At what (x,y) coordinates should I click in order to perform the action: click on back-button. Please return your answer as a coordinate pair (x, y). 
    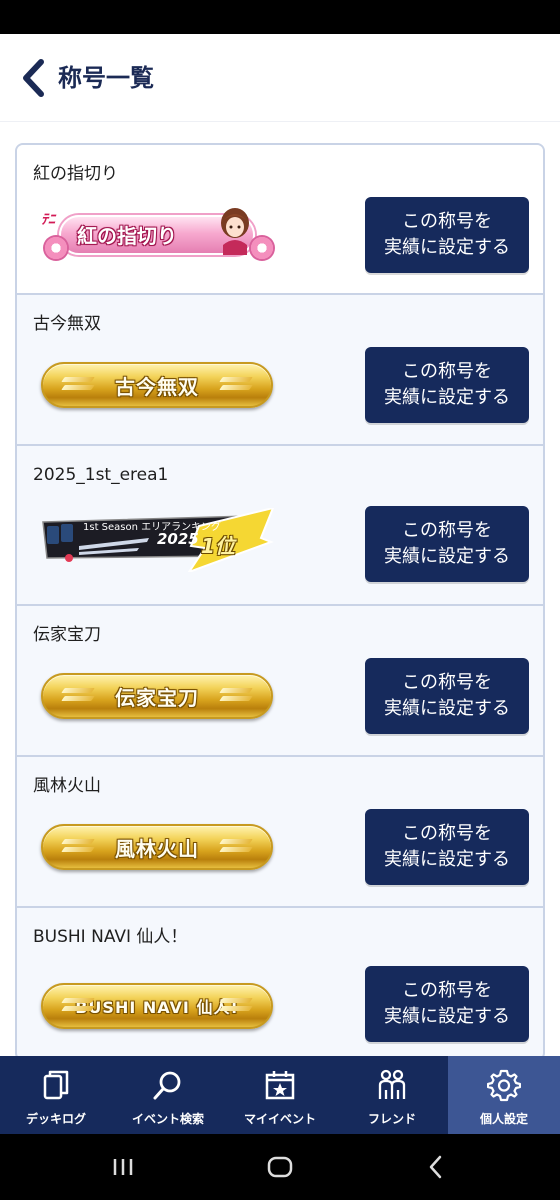
    Looking at the image, I should click on (33, 78).